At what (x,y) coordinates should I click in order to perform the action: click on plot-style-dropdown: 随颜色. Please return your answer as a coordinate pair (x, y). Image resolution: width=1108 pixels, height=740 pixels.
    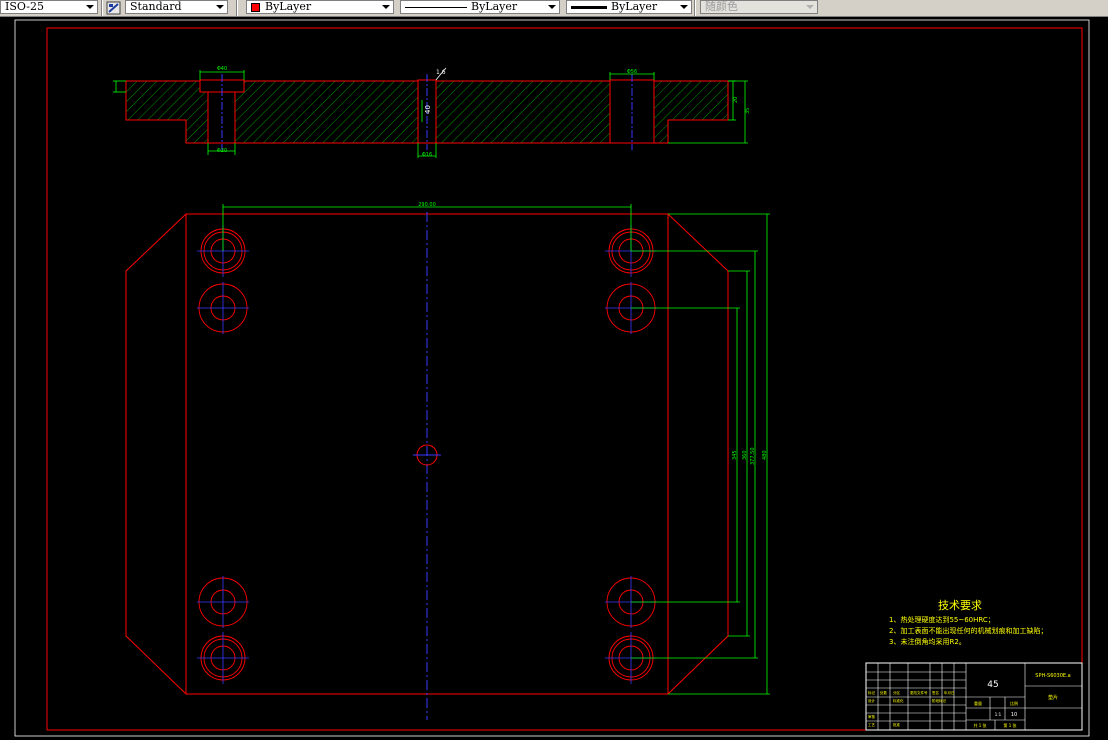
    Looking at the image, I should click on (759, 7).